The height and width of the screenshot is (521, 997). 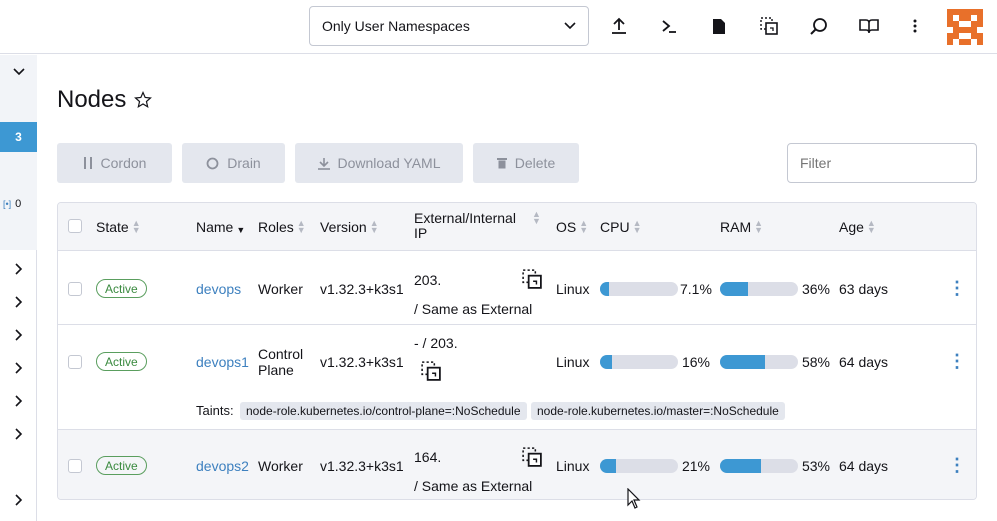 What do you see at coordinates (695, 466) in the screenshot?
I see `cpu-usage-value: 21%` at bounding box center [695, 466].